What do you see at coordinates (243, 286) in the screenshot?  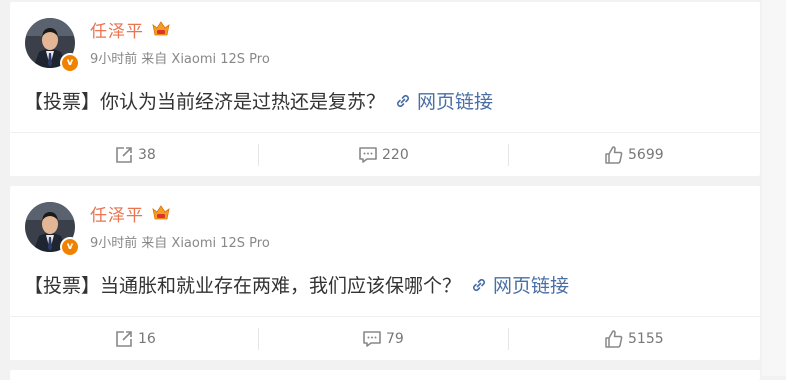 I see `post-text: 【投票】当通胀和就业存在两难，我们应该保哪个？` at bounding box center [243, 286].